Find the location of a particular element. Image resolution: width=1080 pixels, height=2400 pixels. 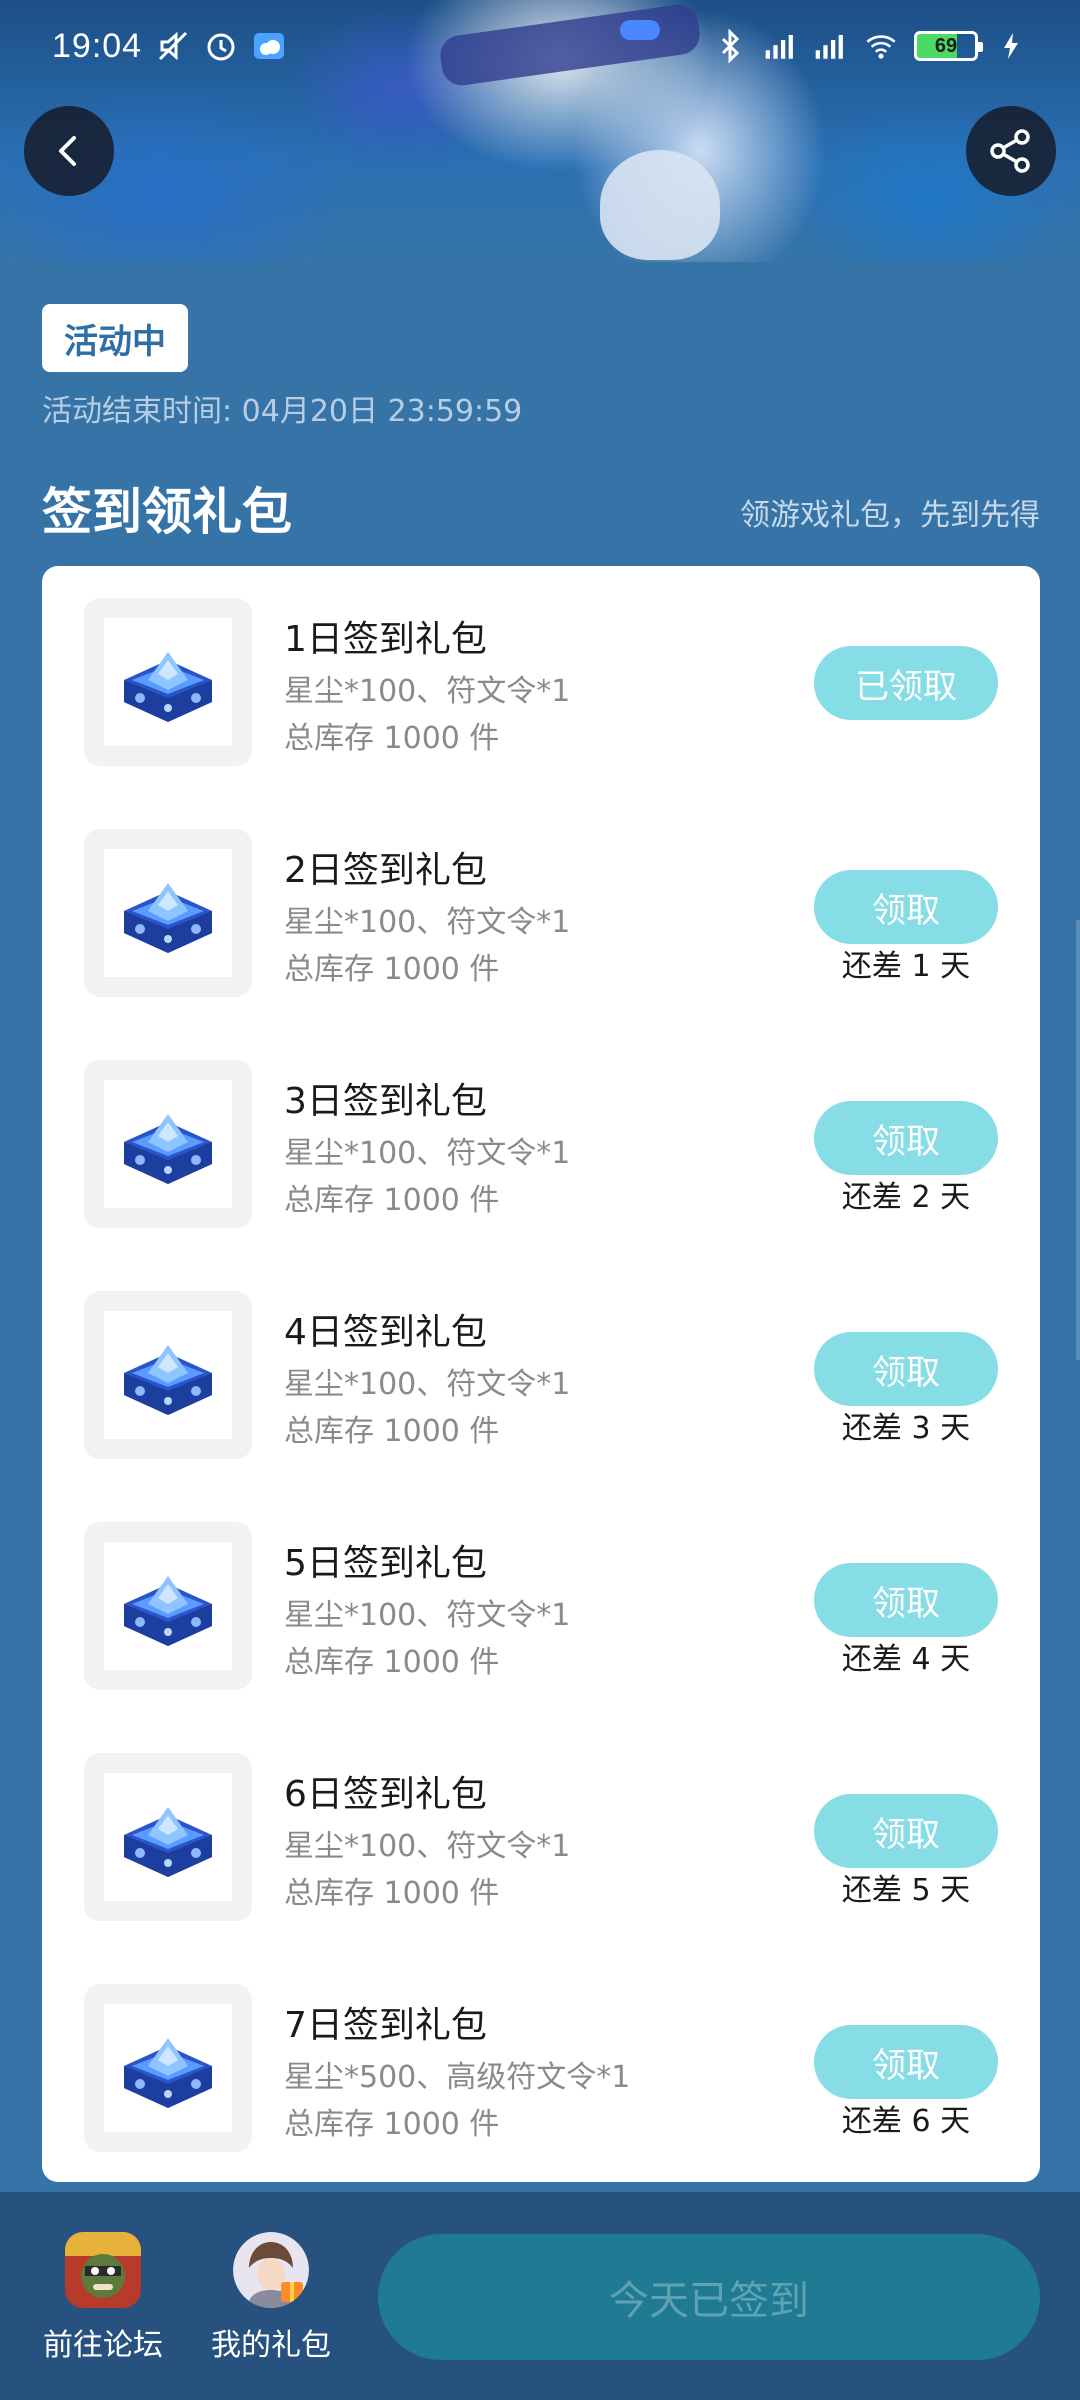

chevron-left-icon is located at coordinates (67, 151).